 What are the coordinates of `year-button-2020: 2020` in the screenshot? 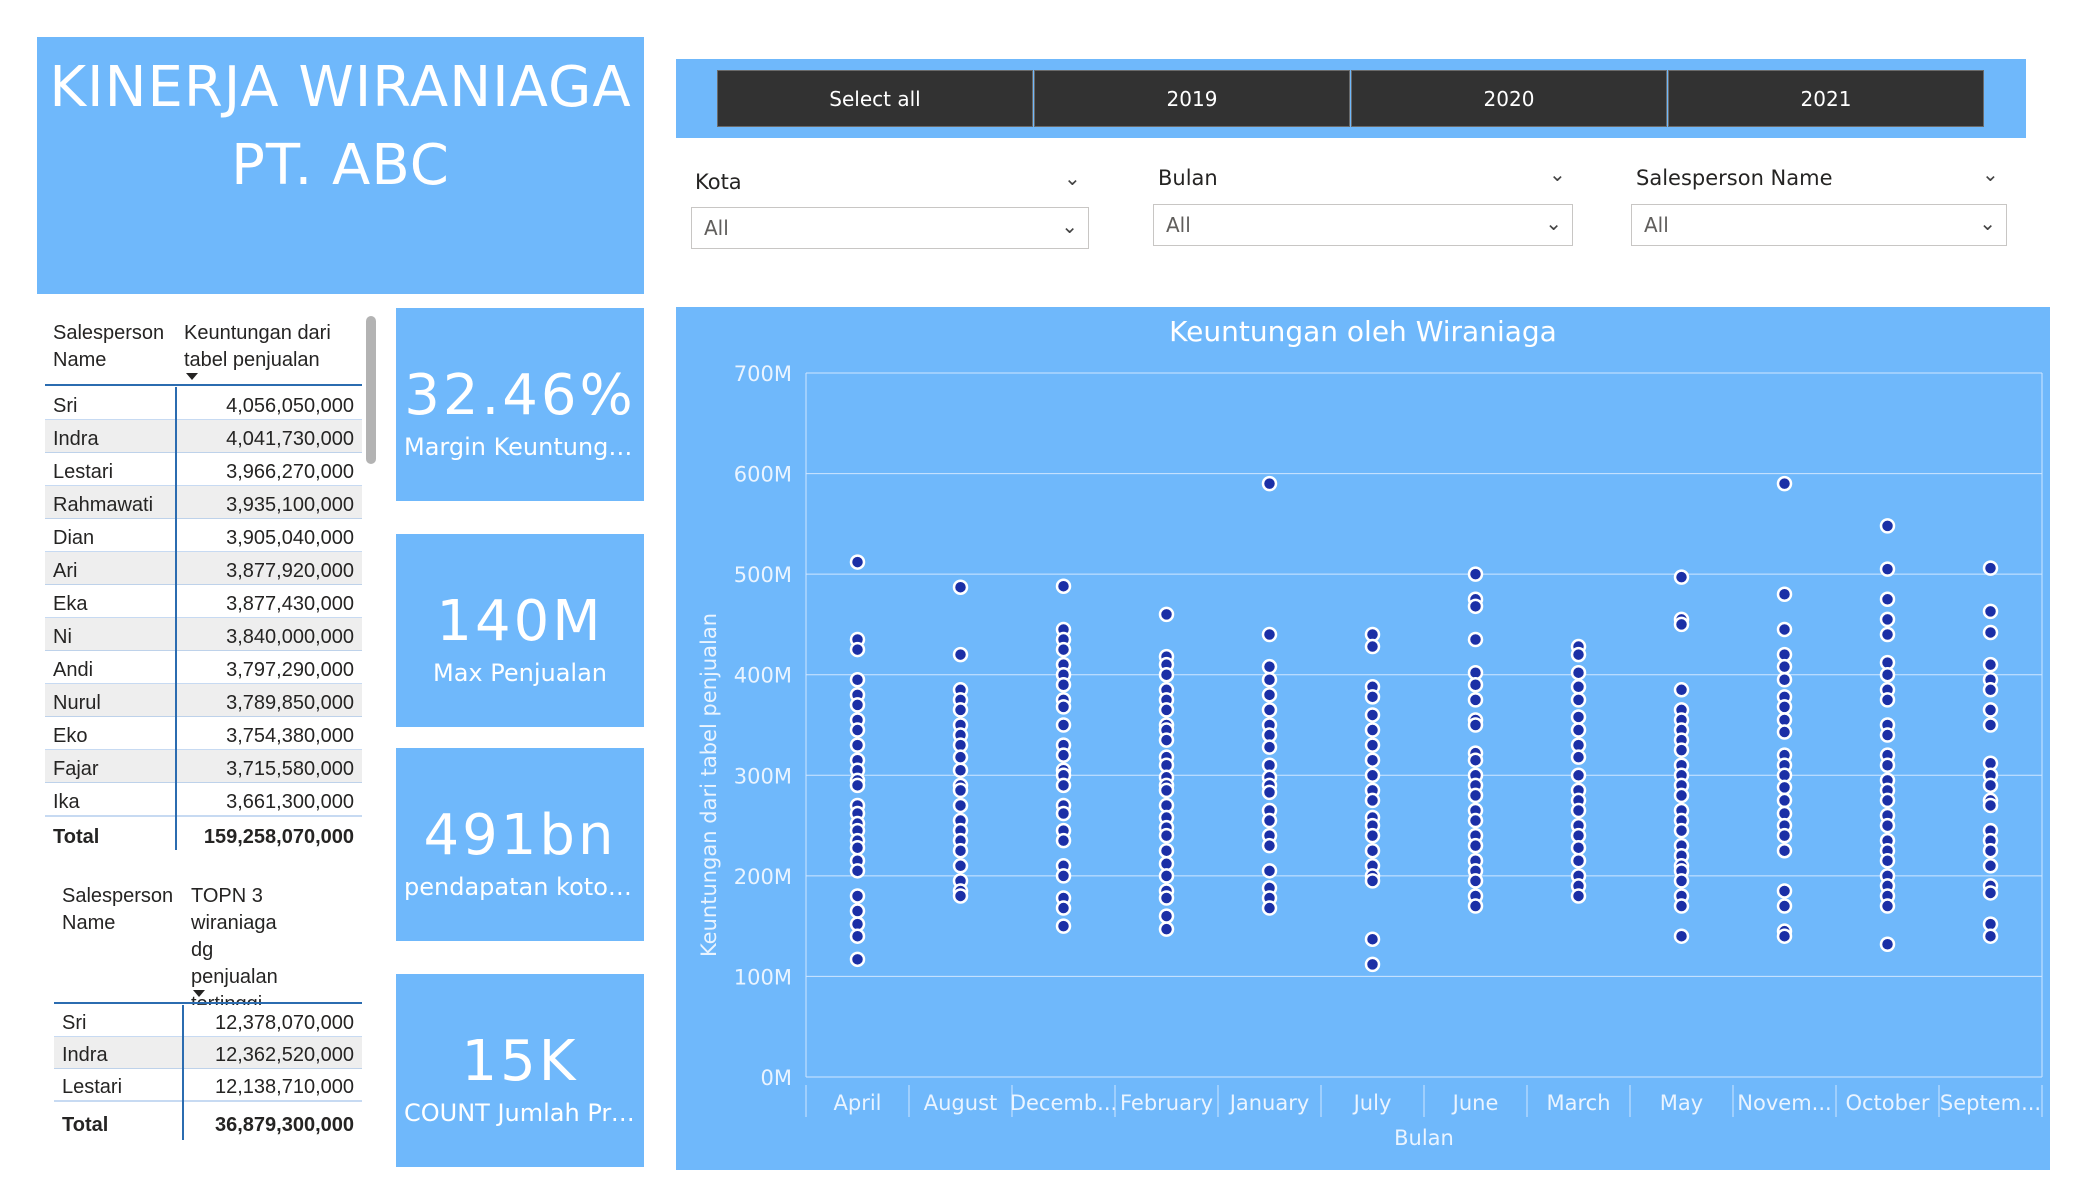 It's located at (1509, 98).